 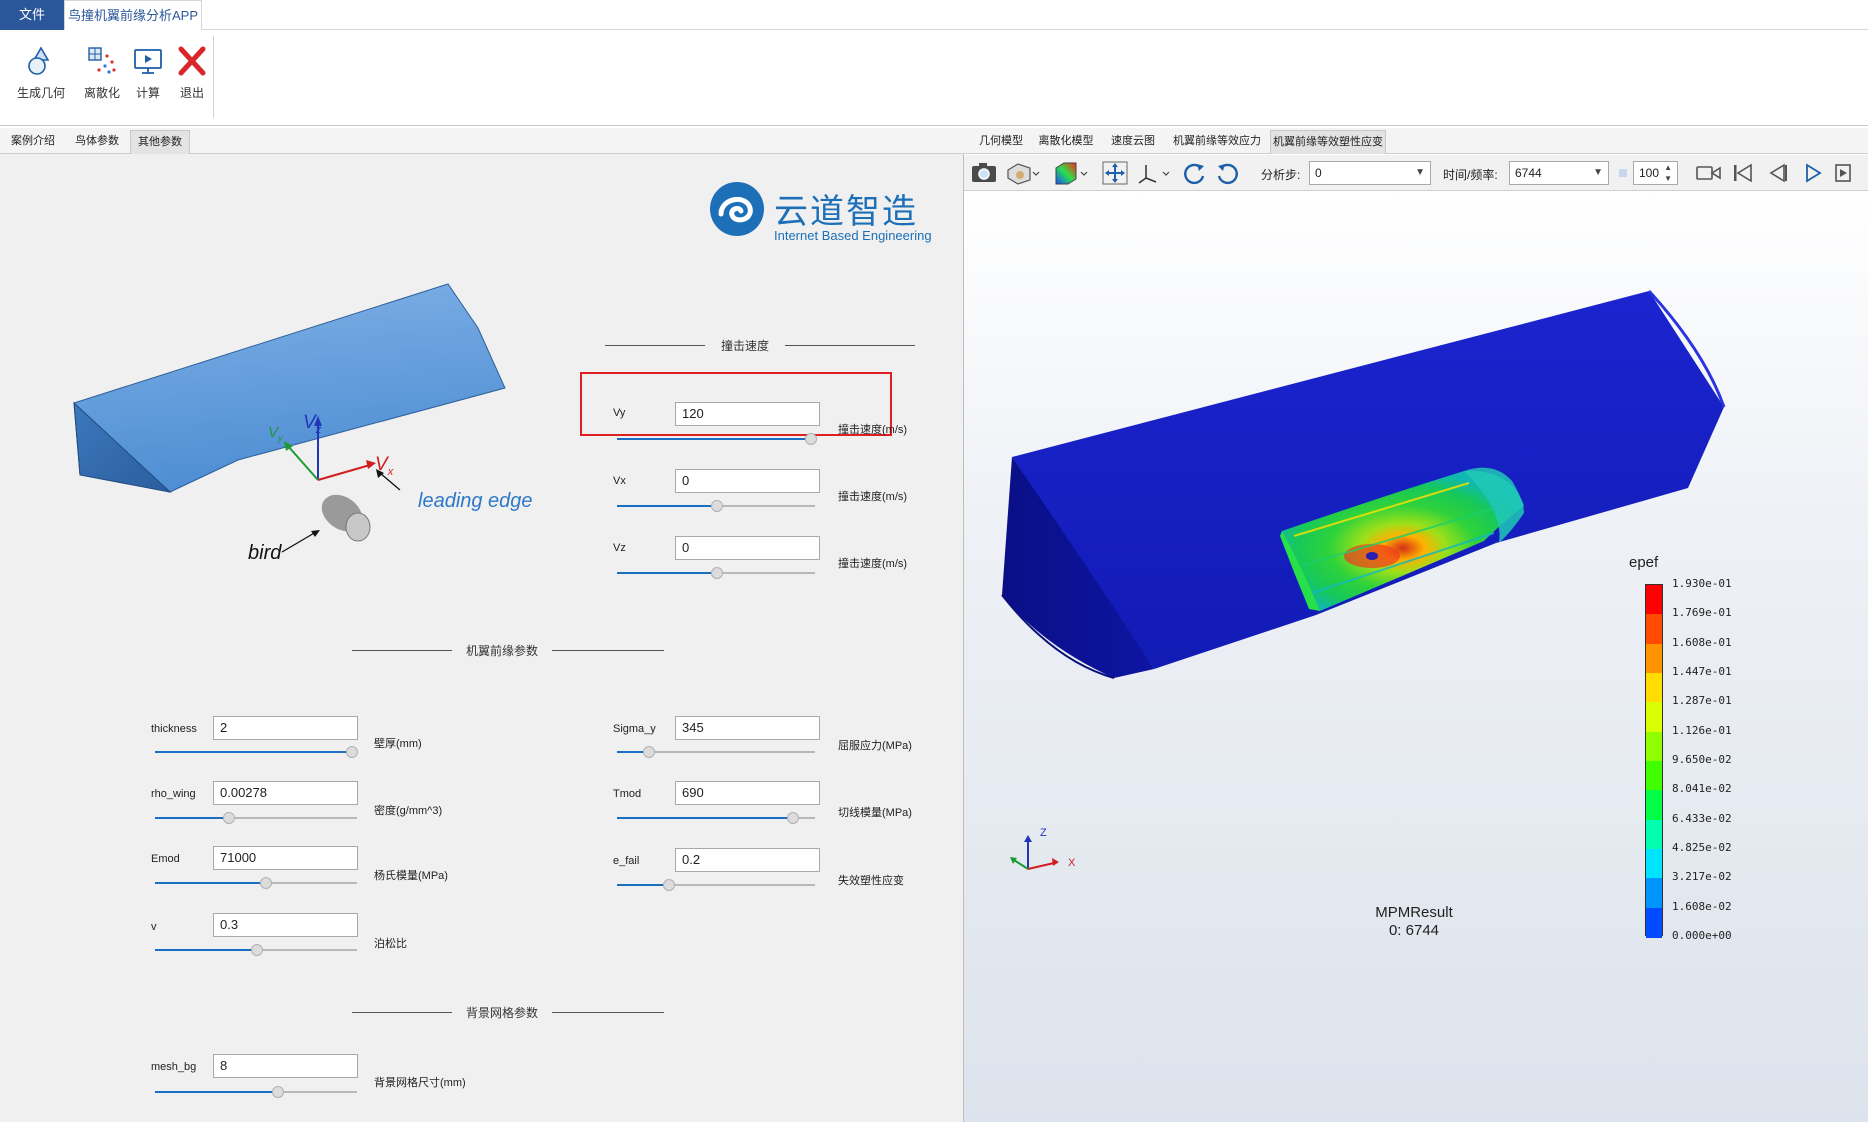 I want to click on tab-equivalent-plastic-strain: 机翼前缘等效塑性应变, so click(x=1328, y=142).